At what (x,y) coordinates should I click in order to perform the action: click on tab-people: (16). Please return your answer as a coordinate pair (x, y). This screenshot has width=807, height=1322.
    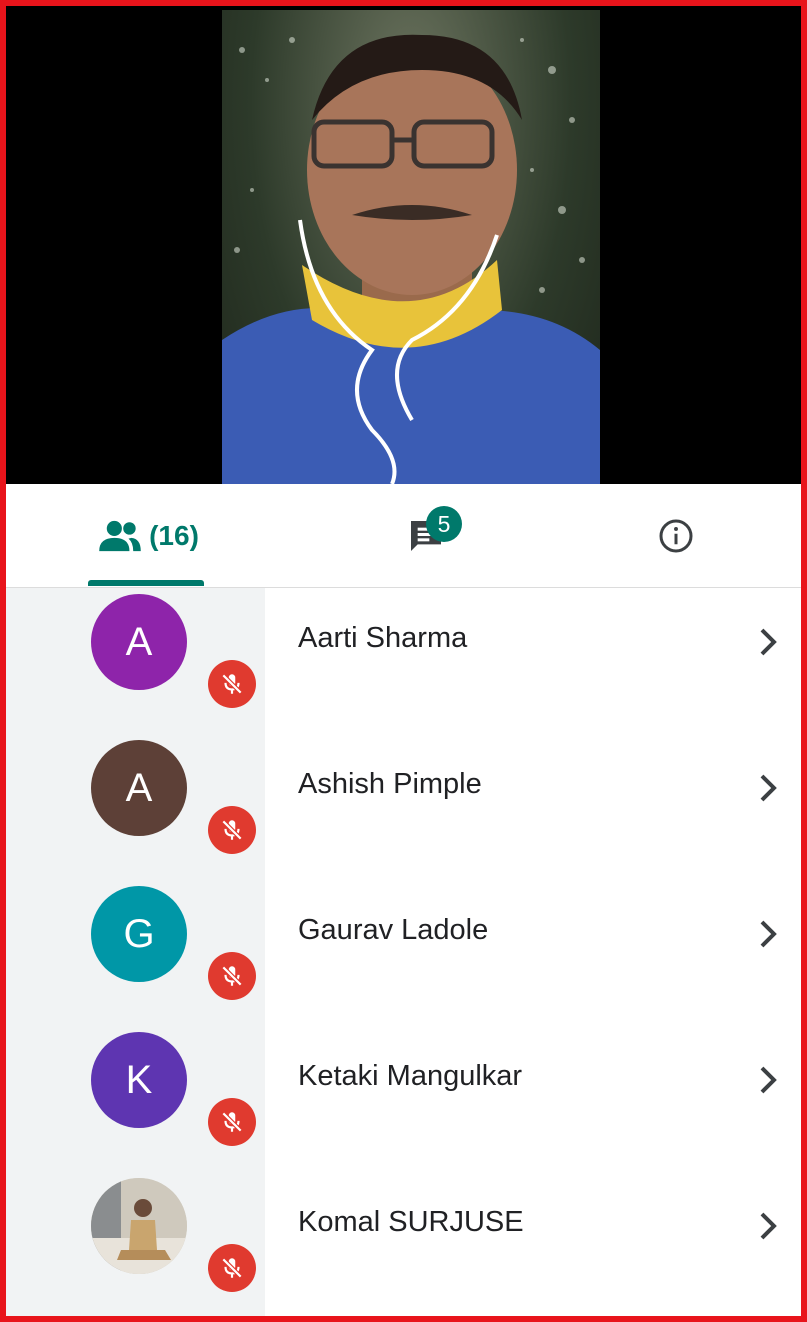
    Looking at the image, I should click on (148, 535).